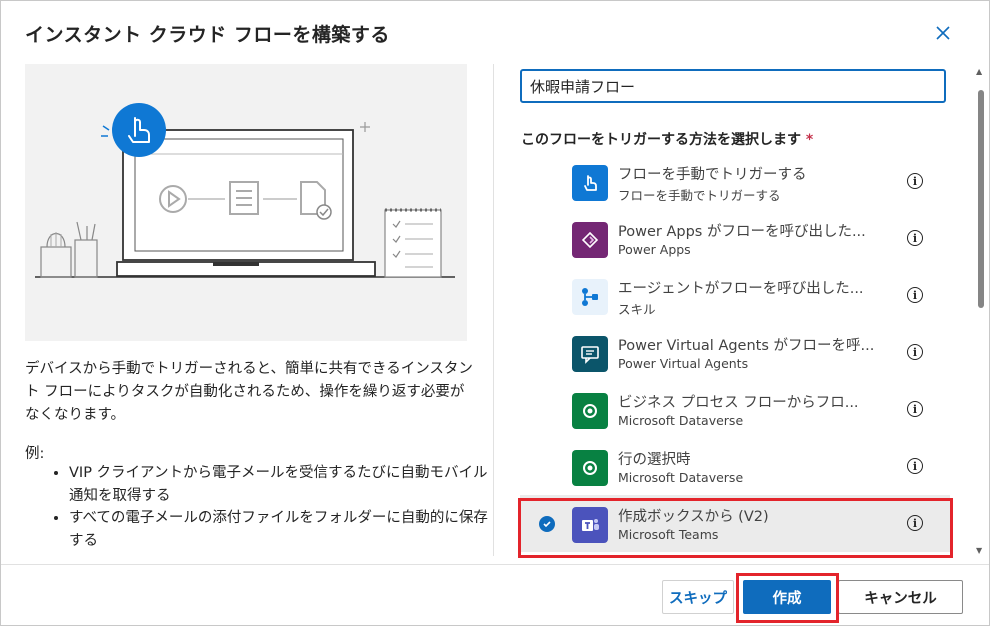 The height and width of the screenshot is (626, 990). Describe the element at coordinates (943, 33) in the screenshot. I see `close-icon` at that location.